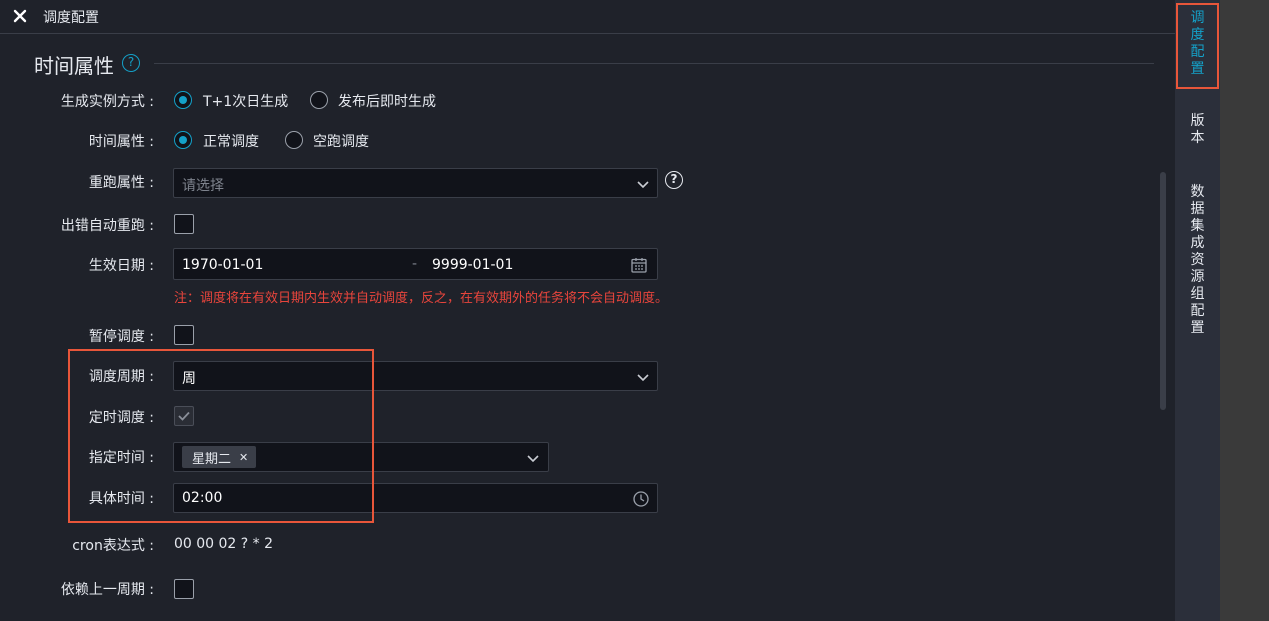 Image resolution: width=1269 pixels, height=621 pixels. I want to click on highlight-box, so click(221, 436).